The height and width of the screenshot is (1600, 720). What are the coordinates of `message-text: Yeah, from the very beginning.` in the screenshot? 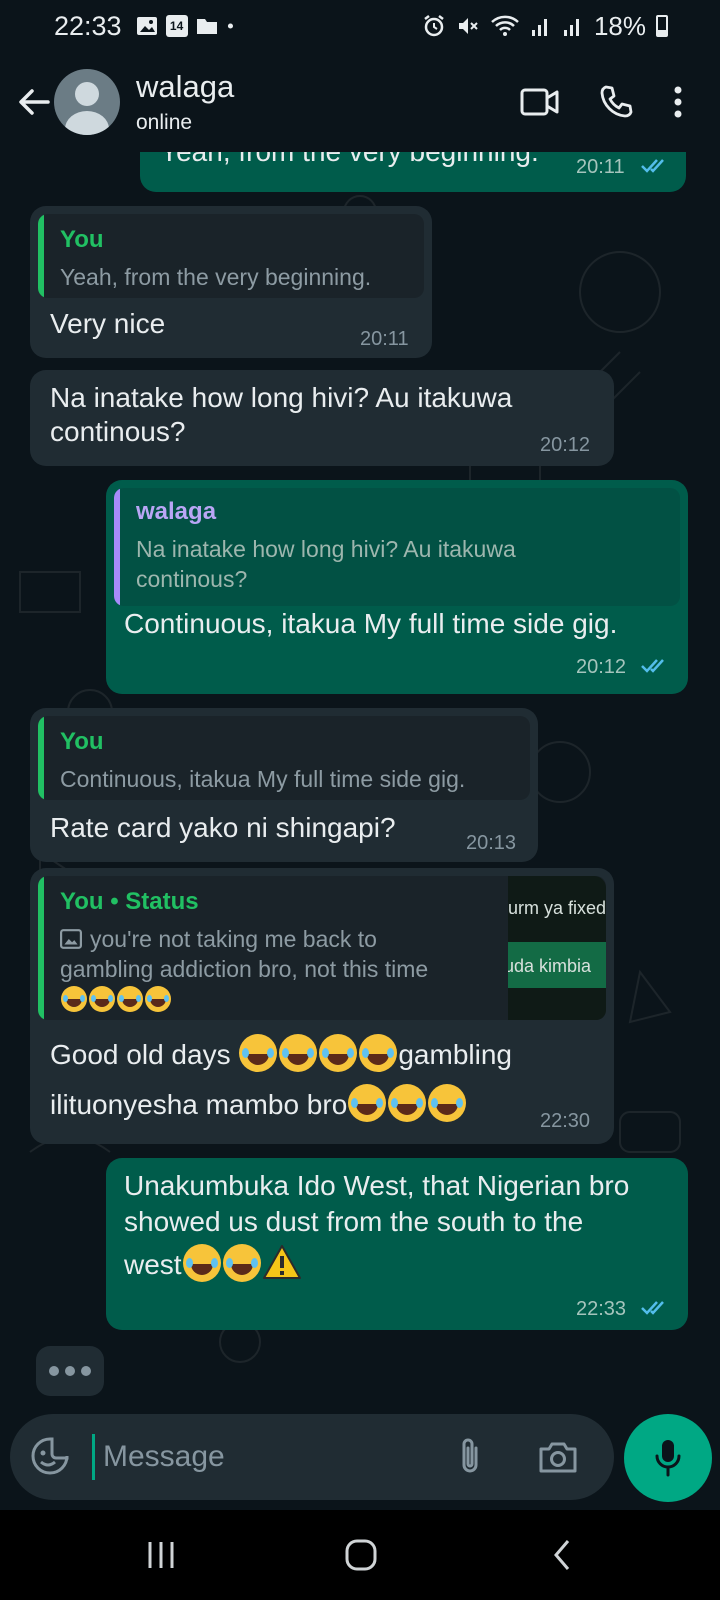 It's located at (349, 160).